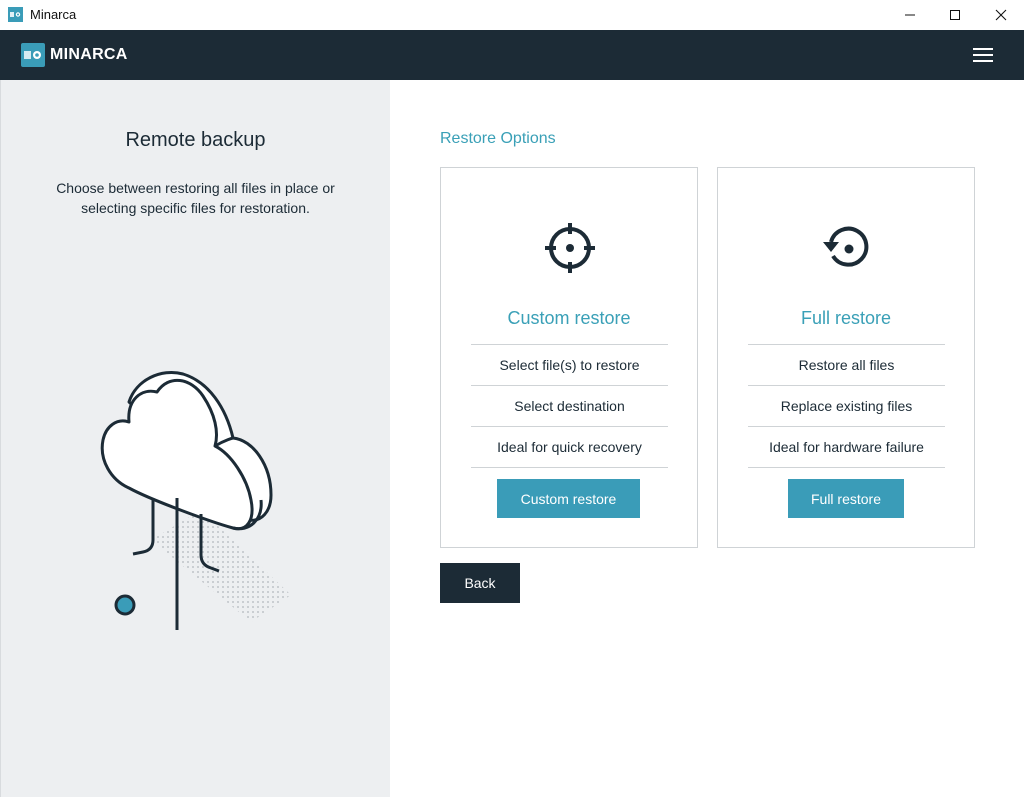 The height and width of the screenshot is (797, 1024). Describe the element at coordinates (33, 55) in the screenshot. I see `minarca-logo-icon` at that location.